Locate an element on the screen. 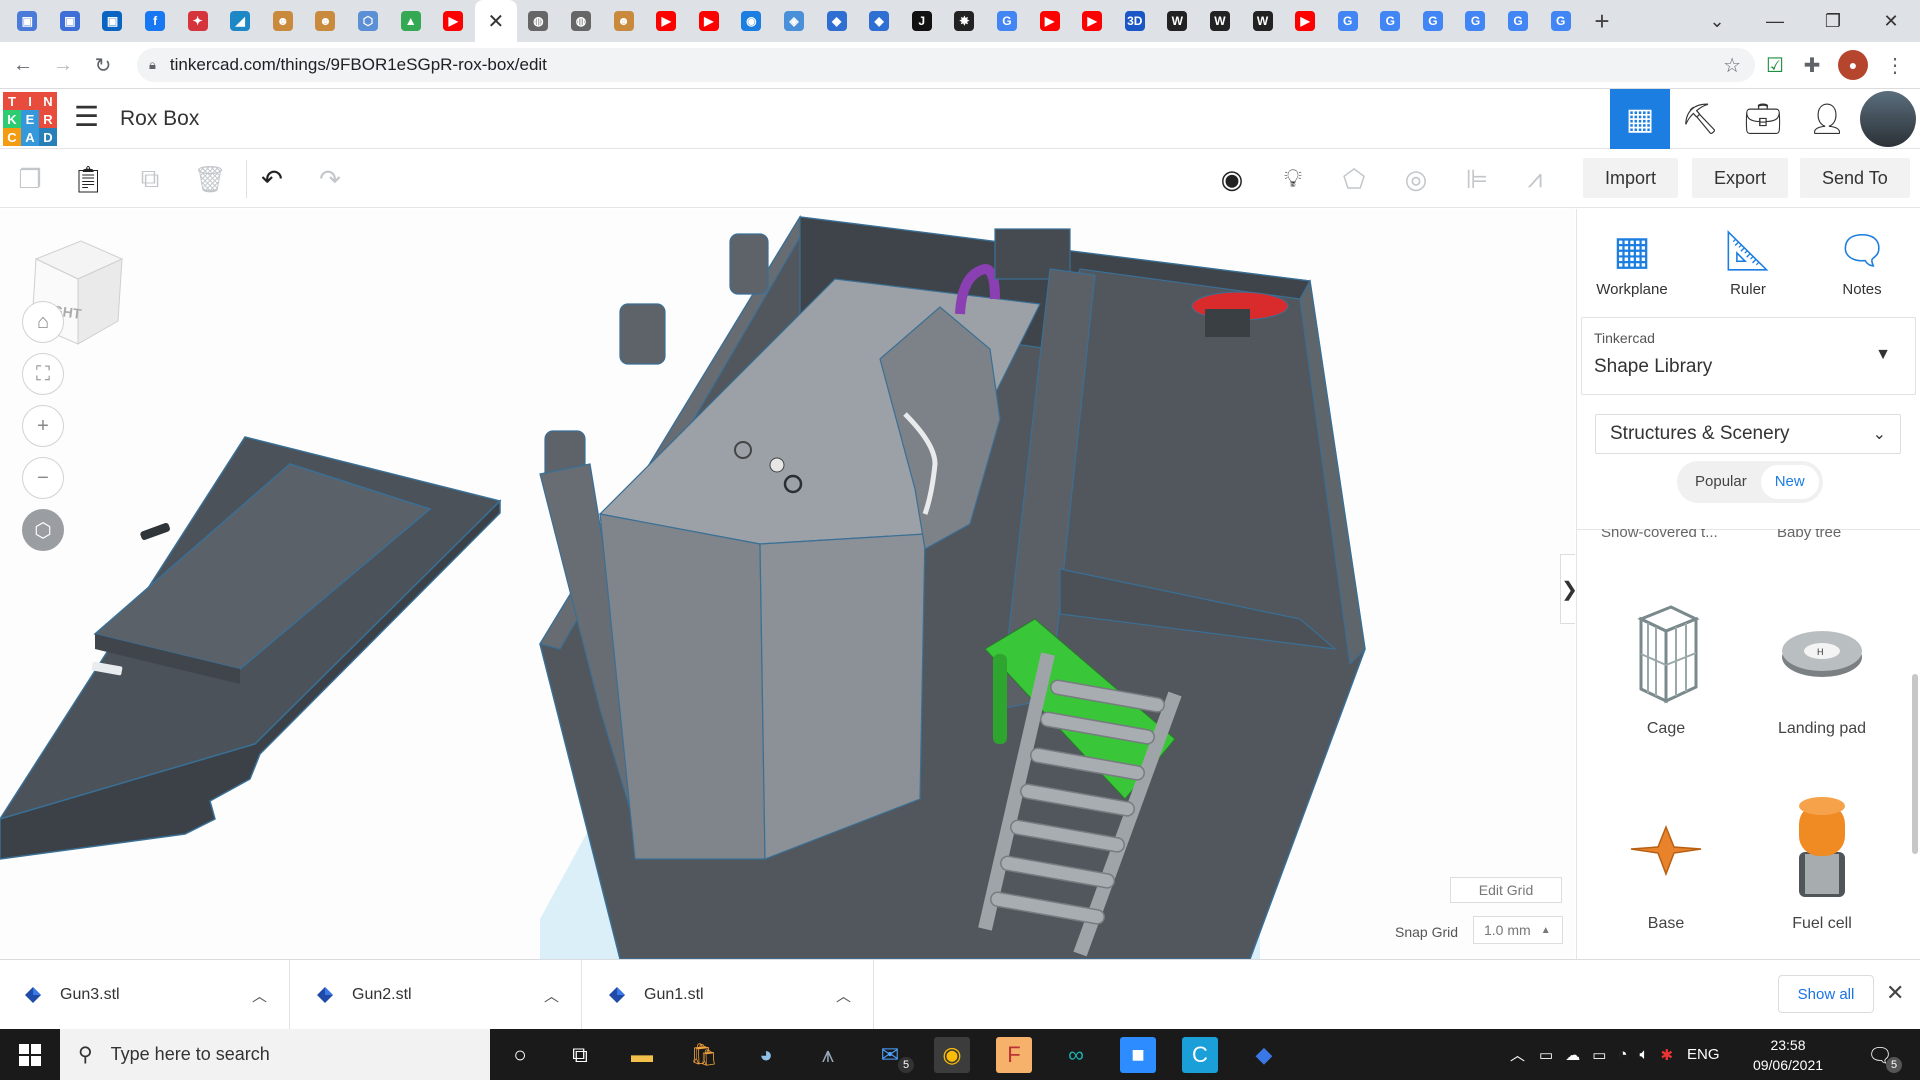  design-list-icon: ☰ is located at coordinates (88, 117).